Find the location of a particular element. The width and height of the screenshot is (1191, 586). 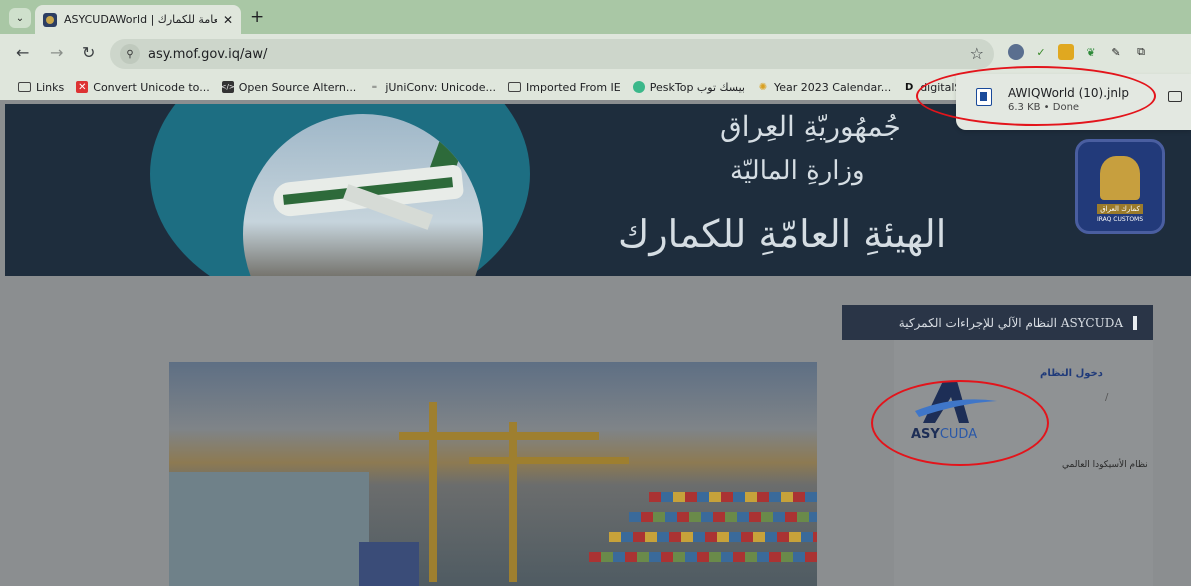

iraq-customs-emblem: كمارك العراق IRAQ CUSTOMS is located at coordinates (1120, 186).